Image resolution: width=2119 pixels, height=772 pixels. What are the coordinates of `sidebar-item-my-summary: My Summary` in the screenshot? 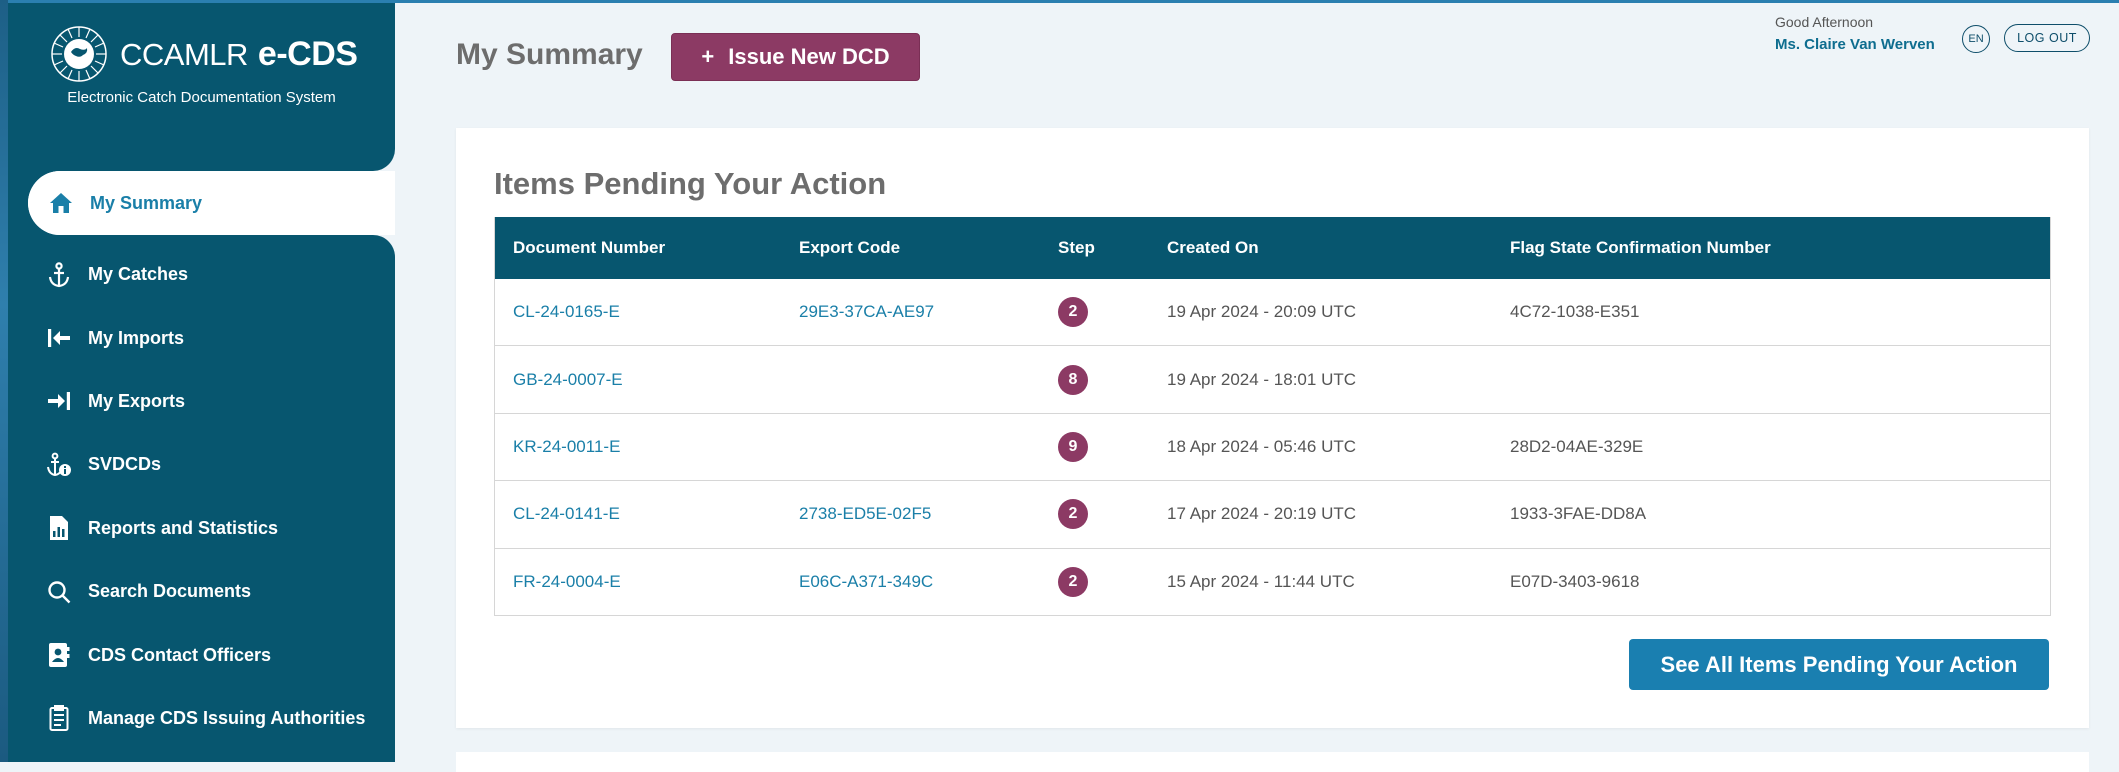 It's located at (211, 203).